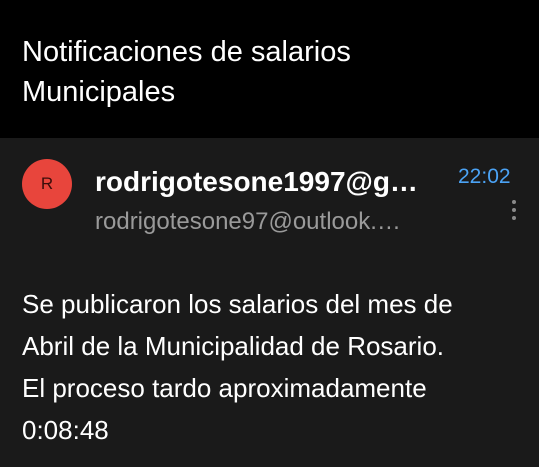 The height and width of the screenshot is (467, 539). What do you see at coordinates (237, 304) in the screenshot?
I see `body-line: Se publicaron los salarios del mes de` at bounding box center [237, 304].